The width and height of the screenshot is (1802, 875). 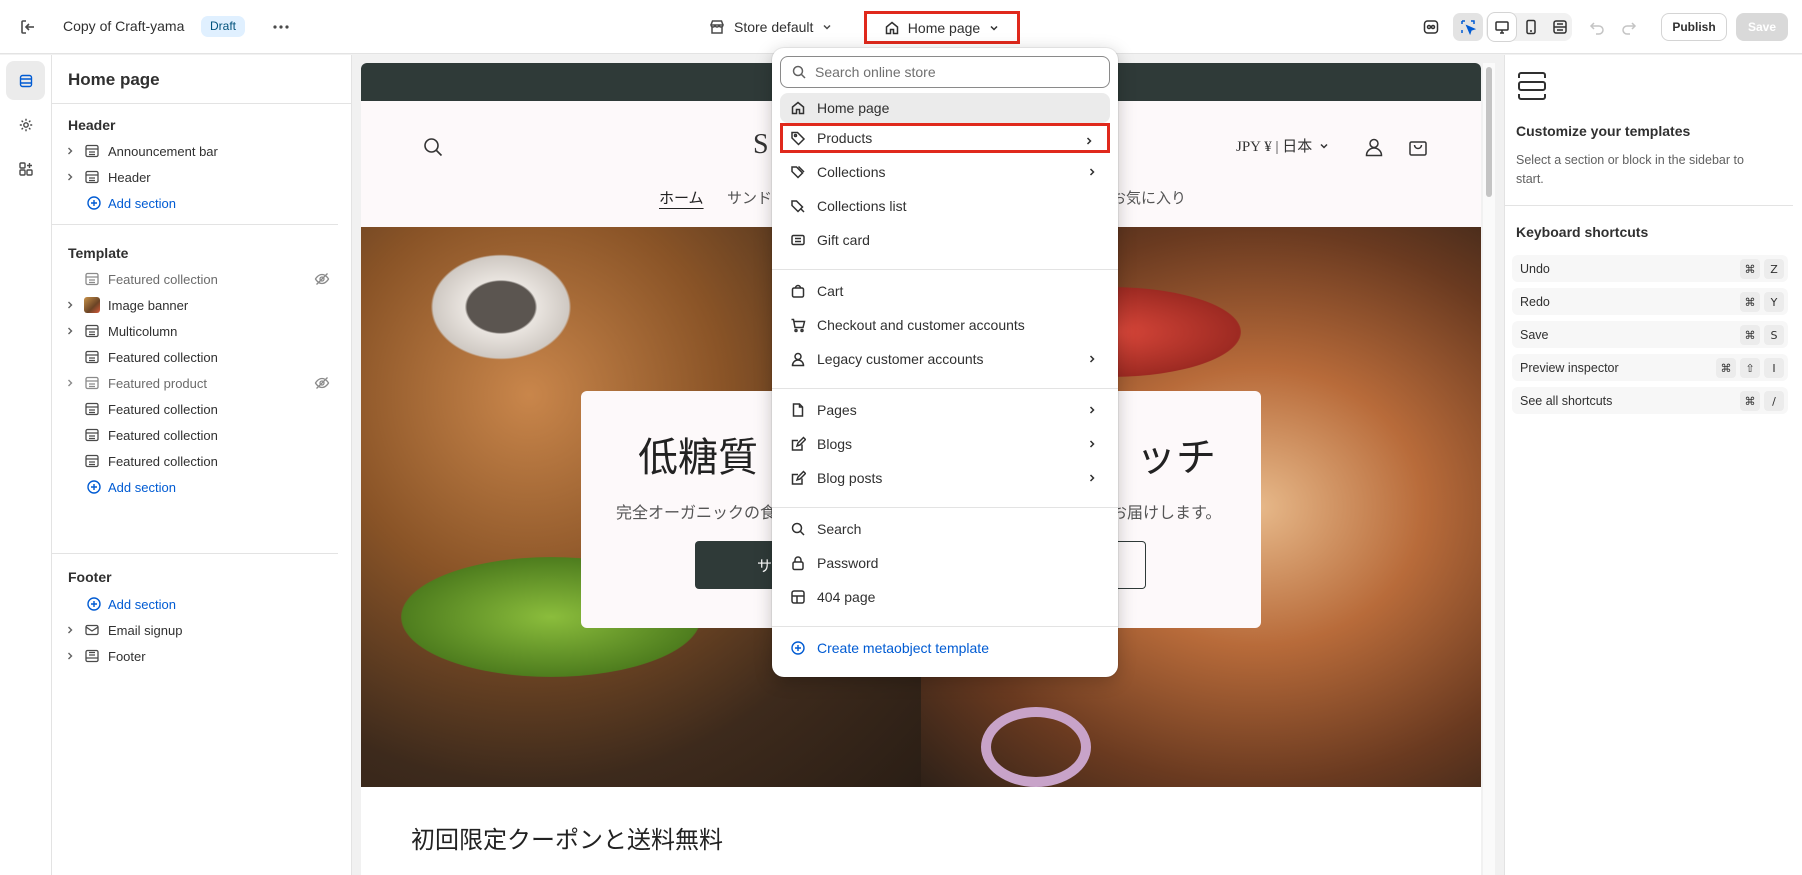 I want to click on menu-item-legacy-customer-accounts: Legacy customer accounts, so click(x=945, y=359).